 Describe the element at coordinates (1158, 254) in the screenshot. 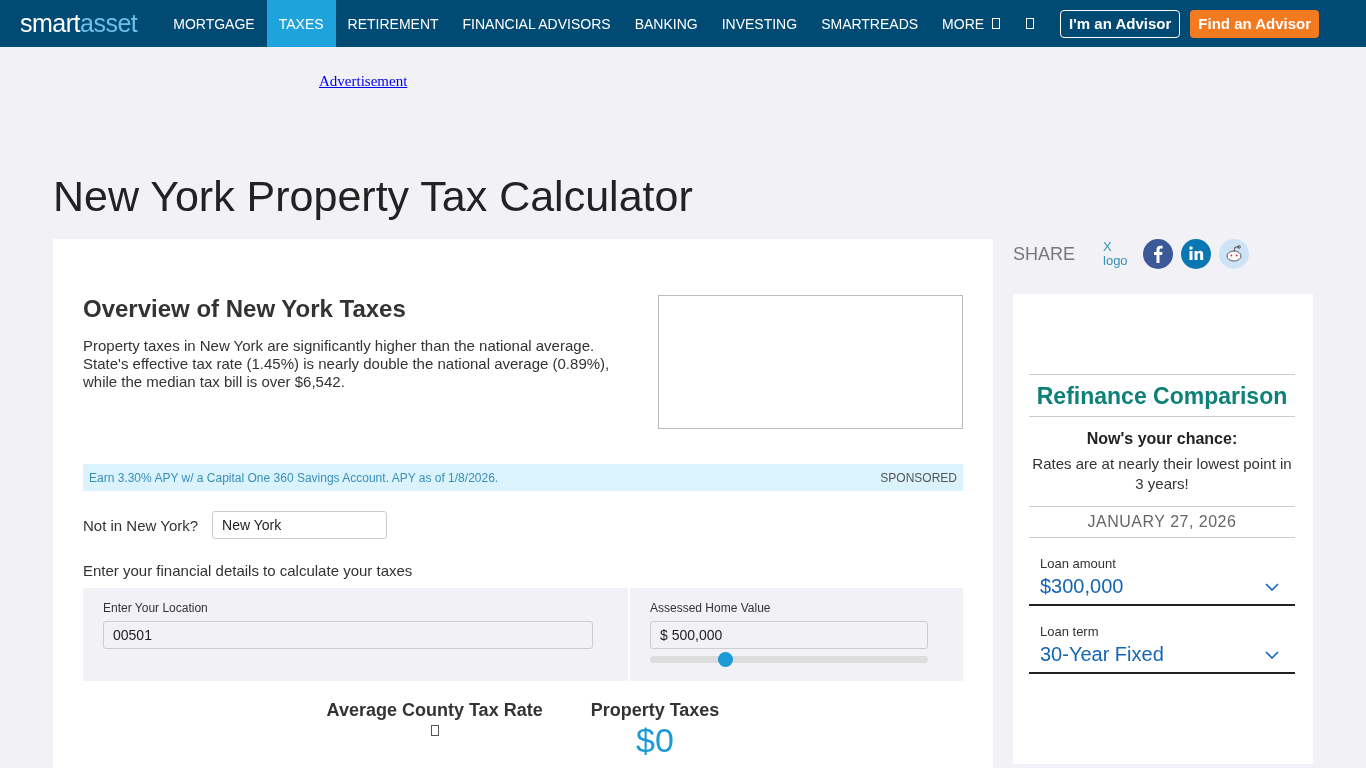

I see `facebook-icon` at that location.